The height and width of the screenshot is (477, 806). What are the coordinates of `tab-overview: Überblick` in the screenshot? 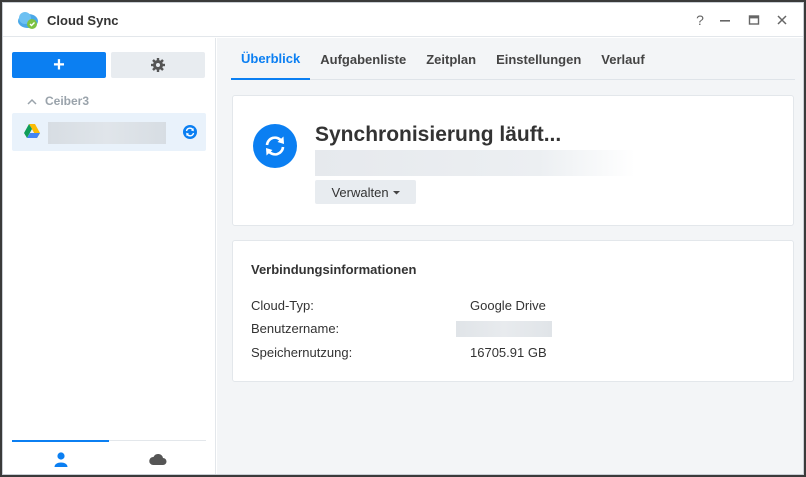 It's located at (271, 59).